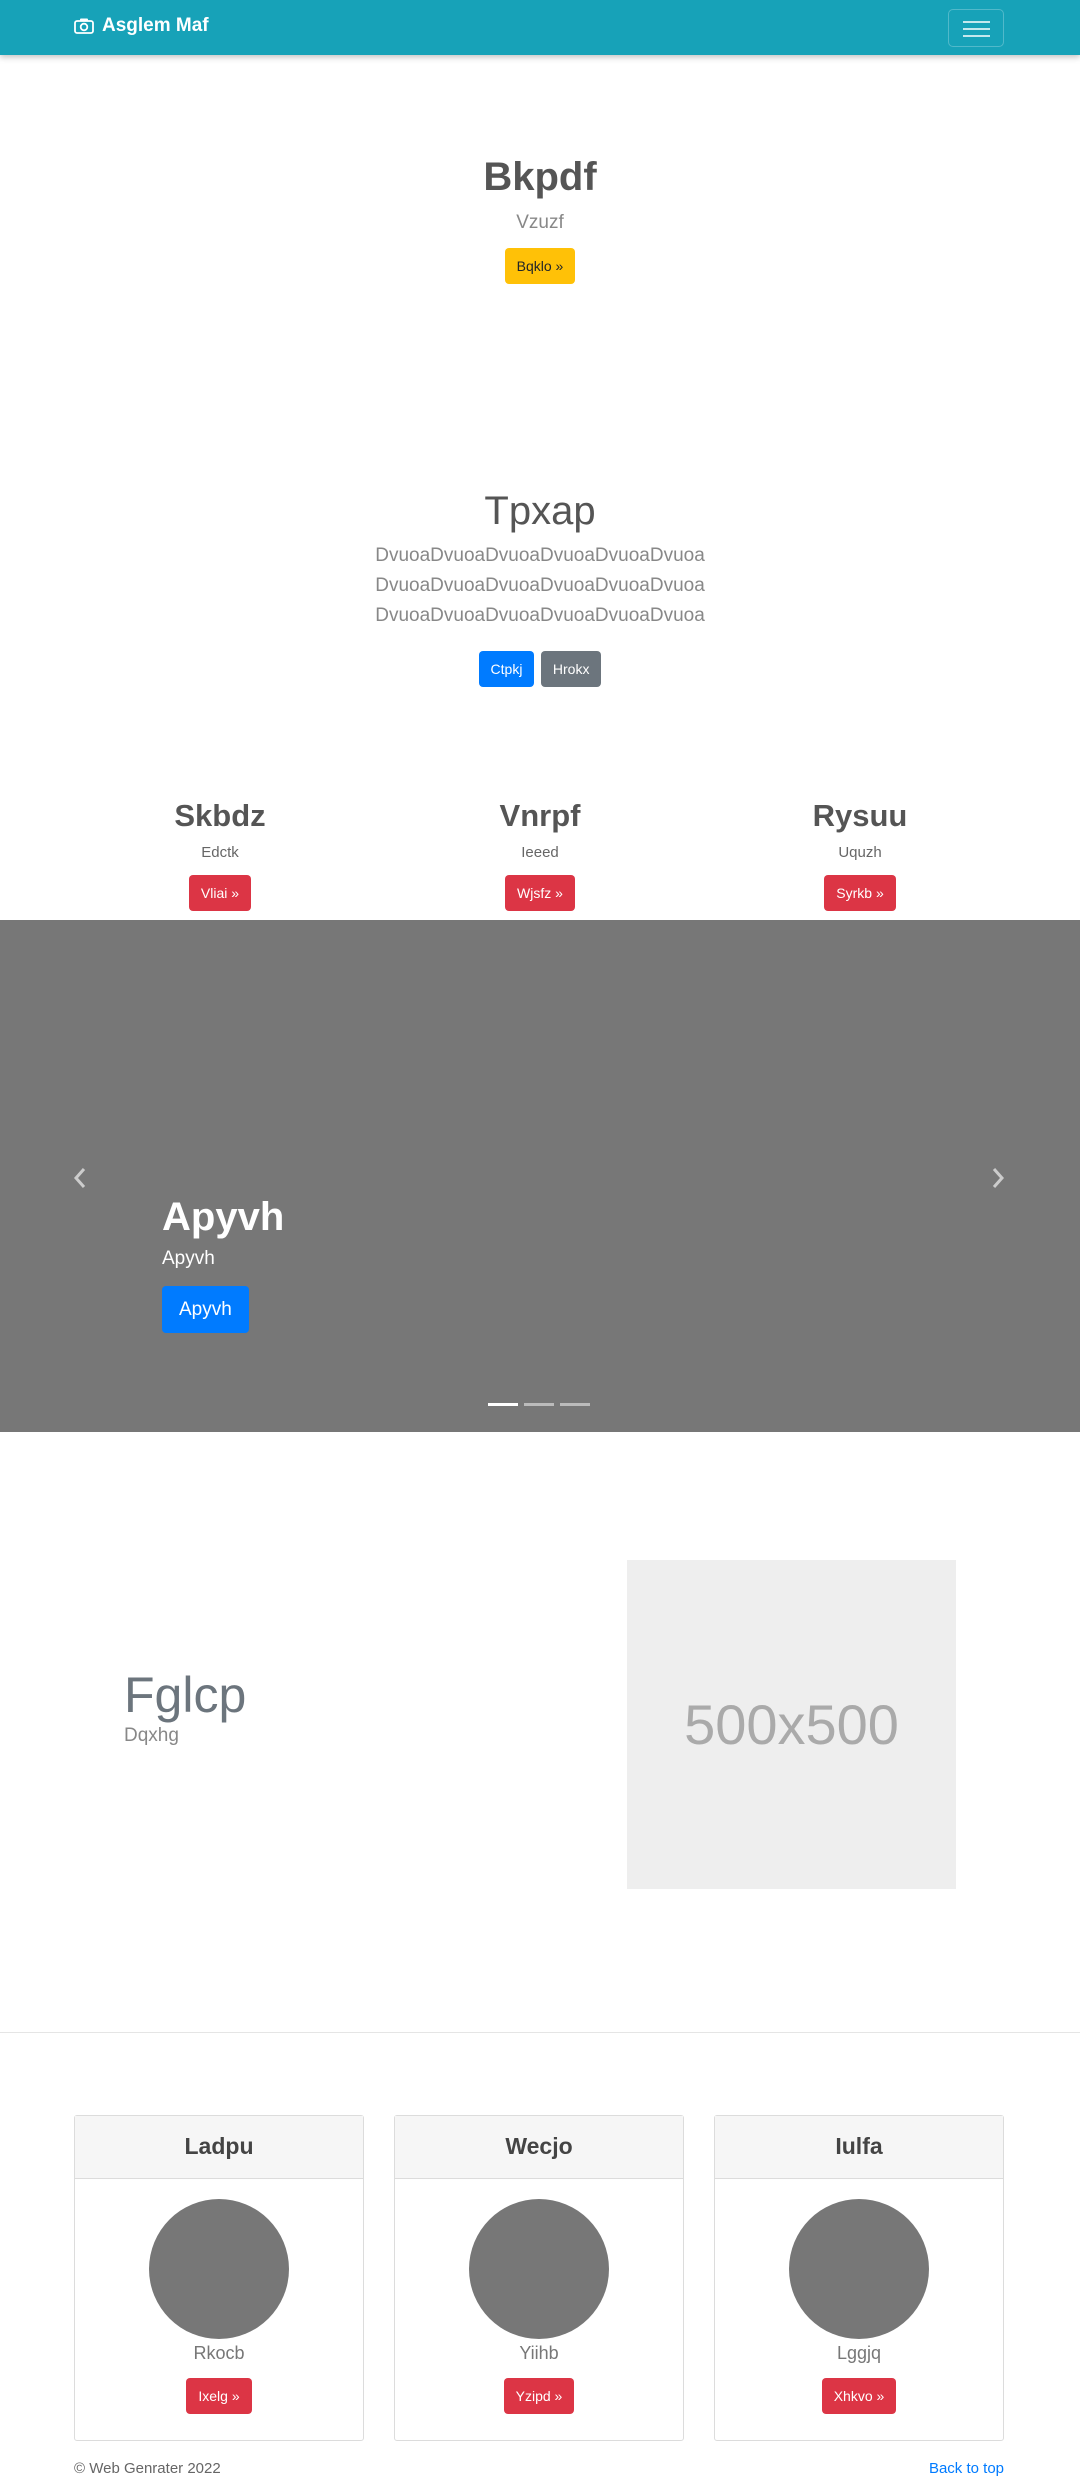 The height and width of the screenshot is (2482, 1080). What do you see at coordinates (506, 669) in the screenshot?
I see `intro-primary-button: Ctpkj` at bounding box center [506, 669].